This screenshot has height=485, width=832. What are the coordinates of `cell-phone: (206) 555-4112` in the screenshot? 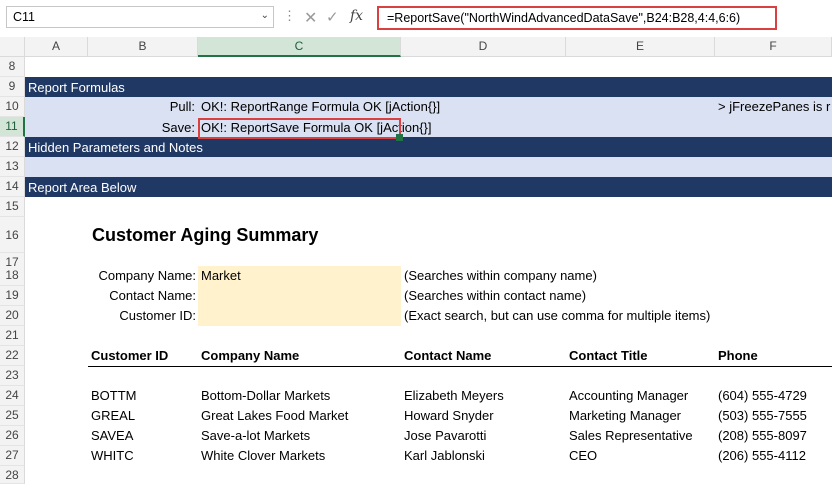 It's located at (762, 456).